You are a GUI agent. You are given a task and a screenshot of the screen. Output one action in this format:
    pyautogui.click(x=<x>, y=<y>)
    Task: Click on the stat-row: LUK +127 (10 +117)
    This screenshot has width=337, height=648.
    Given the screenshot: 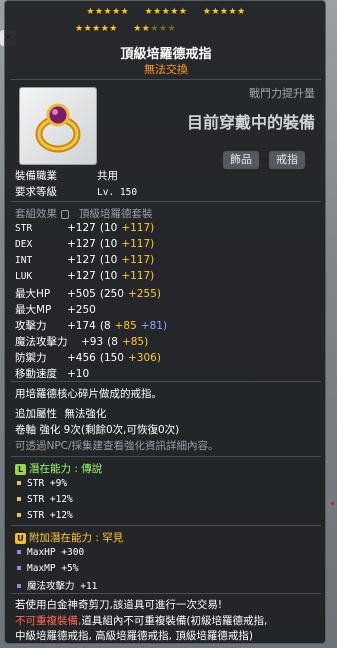 What is the action you would take?
    pyautogui.click(x=86, y=276)
    